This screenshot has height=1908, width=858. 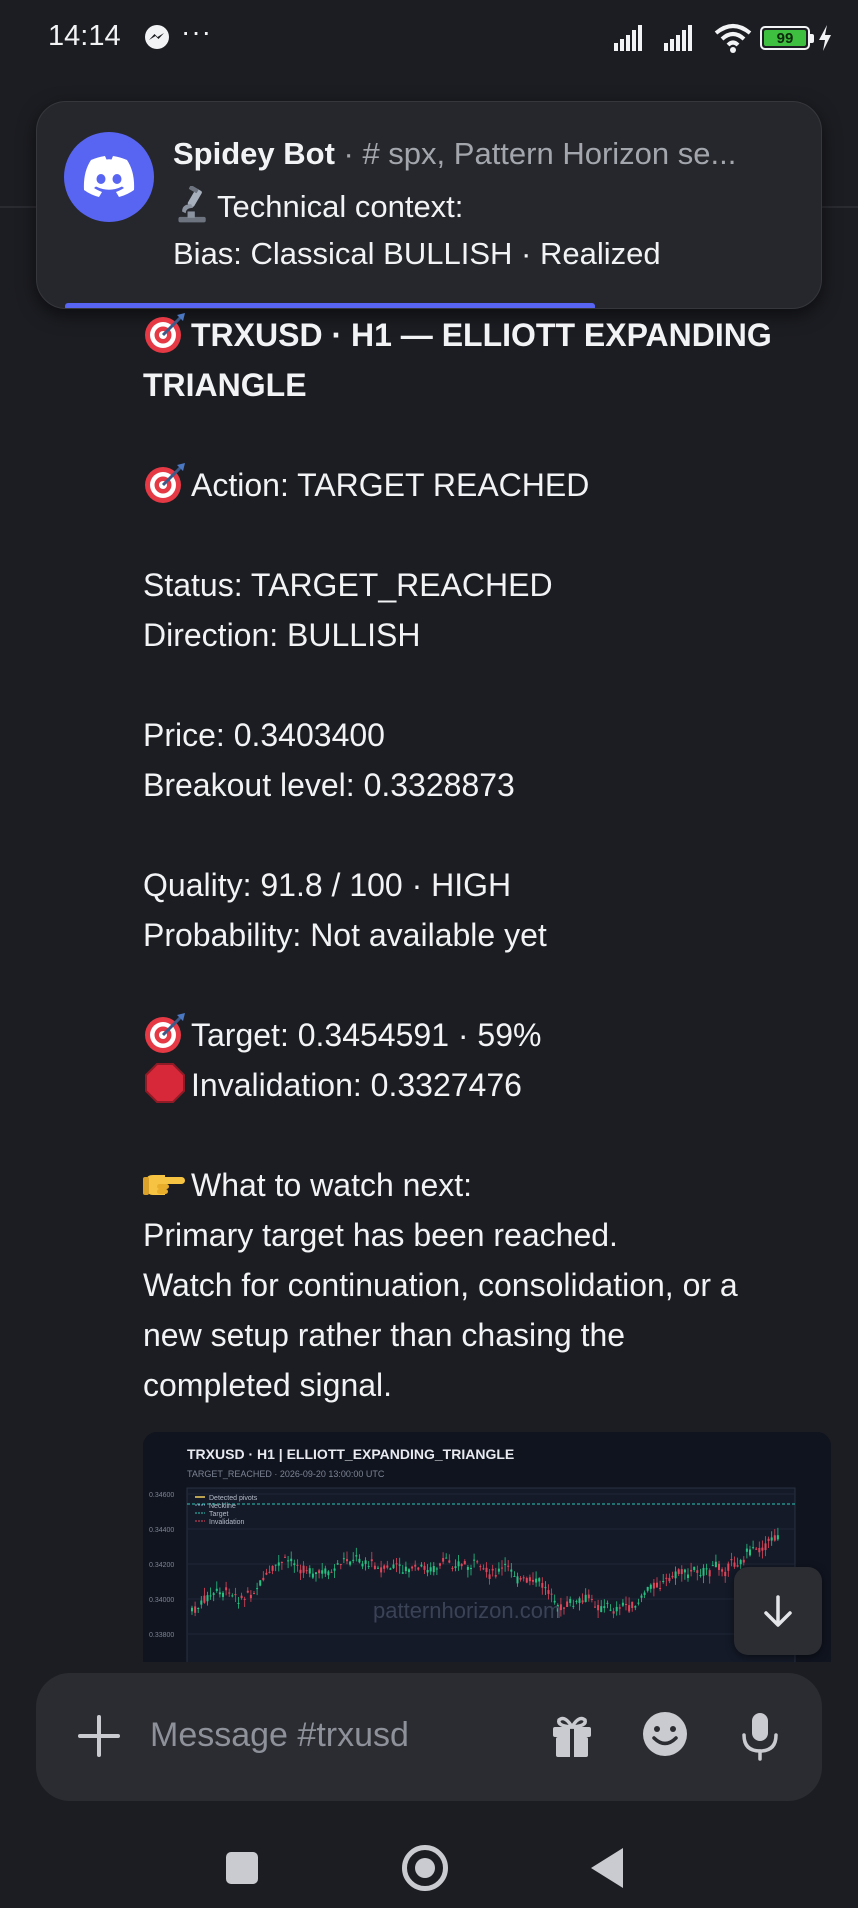 What do you see at coordinates (488, 1185) in the screenshot?
I see `message-watch-heading: What to watch next:` at bounding box center [488, 1185].